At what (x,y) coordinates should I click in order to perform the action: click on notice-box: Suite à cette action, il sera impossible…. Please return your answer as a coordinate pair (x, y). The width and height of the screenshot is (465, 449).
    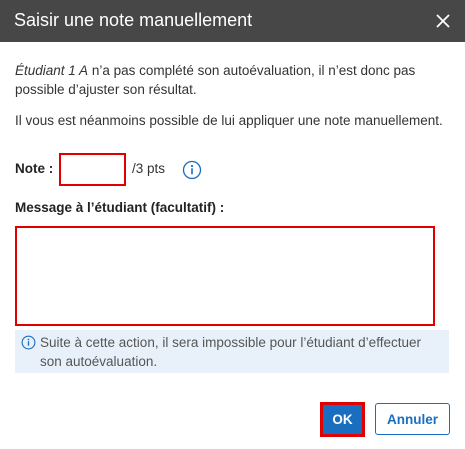
    Looking at the image, I should click on (232, 351).